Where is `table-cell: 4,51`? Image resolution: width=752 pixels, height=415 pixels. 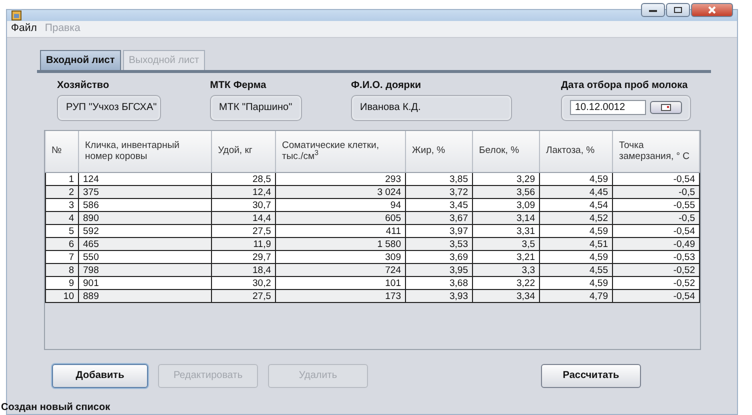 table-cell: 4,51 is located at coordinates (576, 244).